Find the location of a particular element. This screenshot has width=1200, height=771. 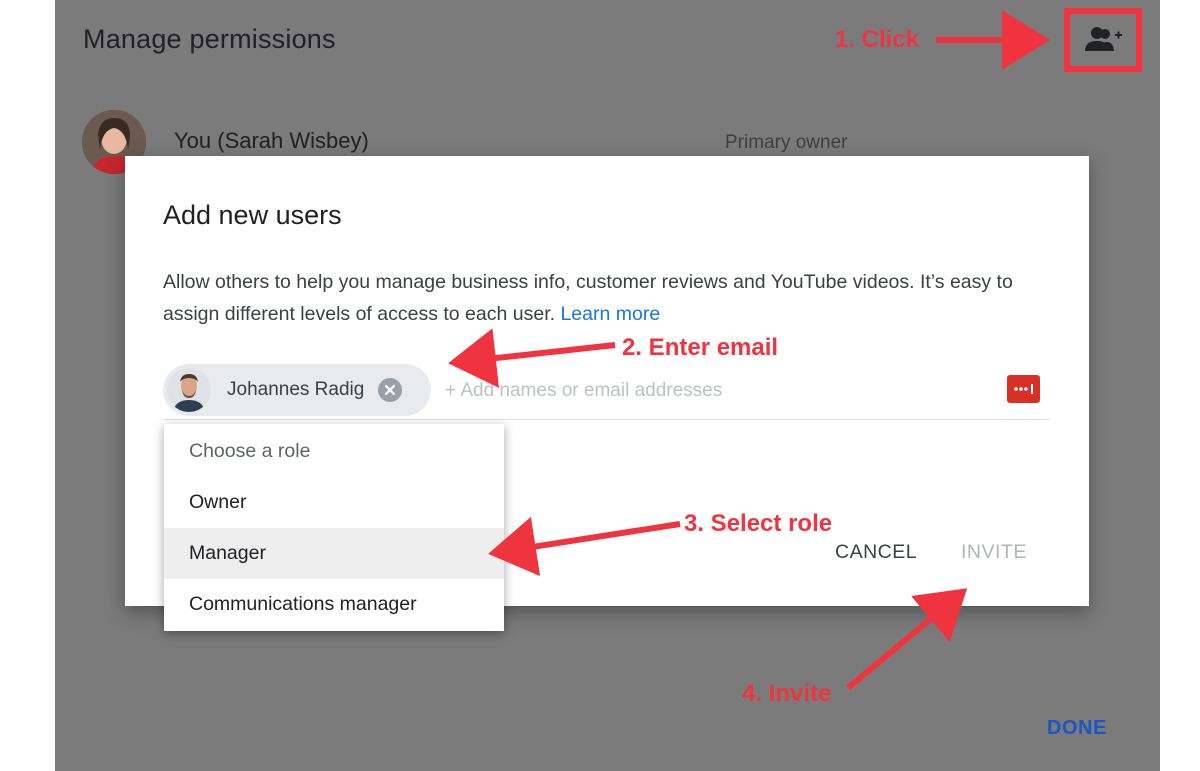

annotation-step4: 4. Invite is located at coordinates (787, 693).